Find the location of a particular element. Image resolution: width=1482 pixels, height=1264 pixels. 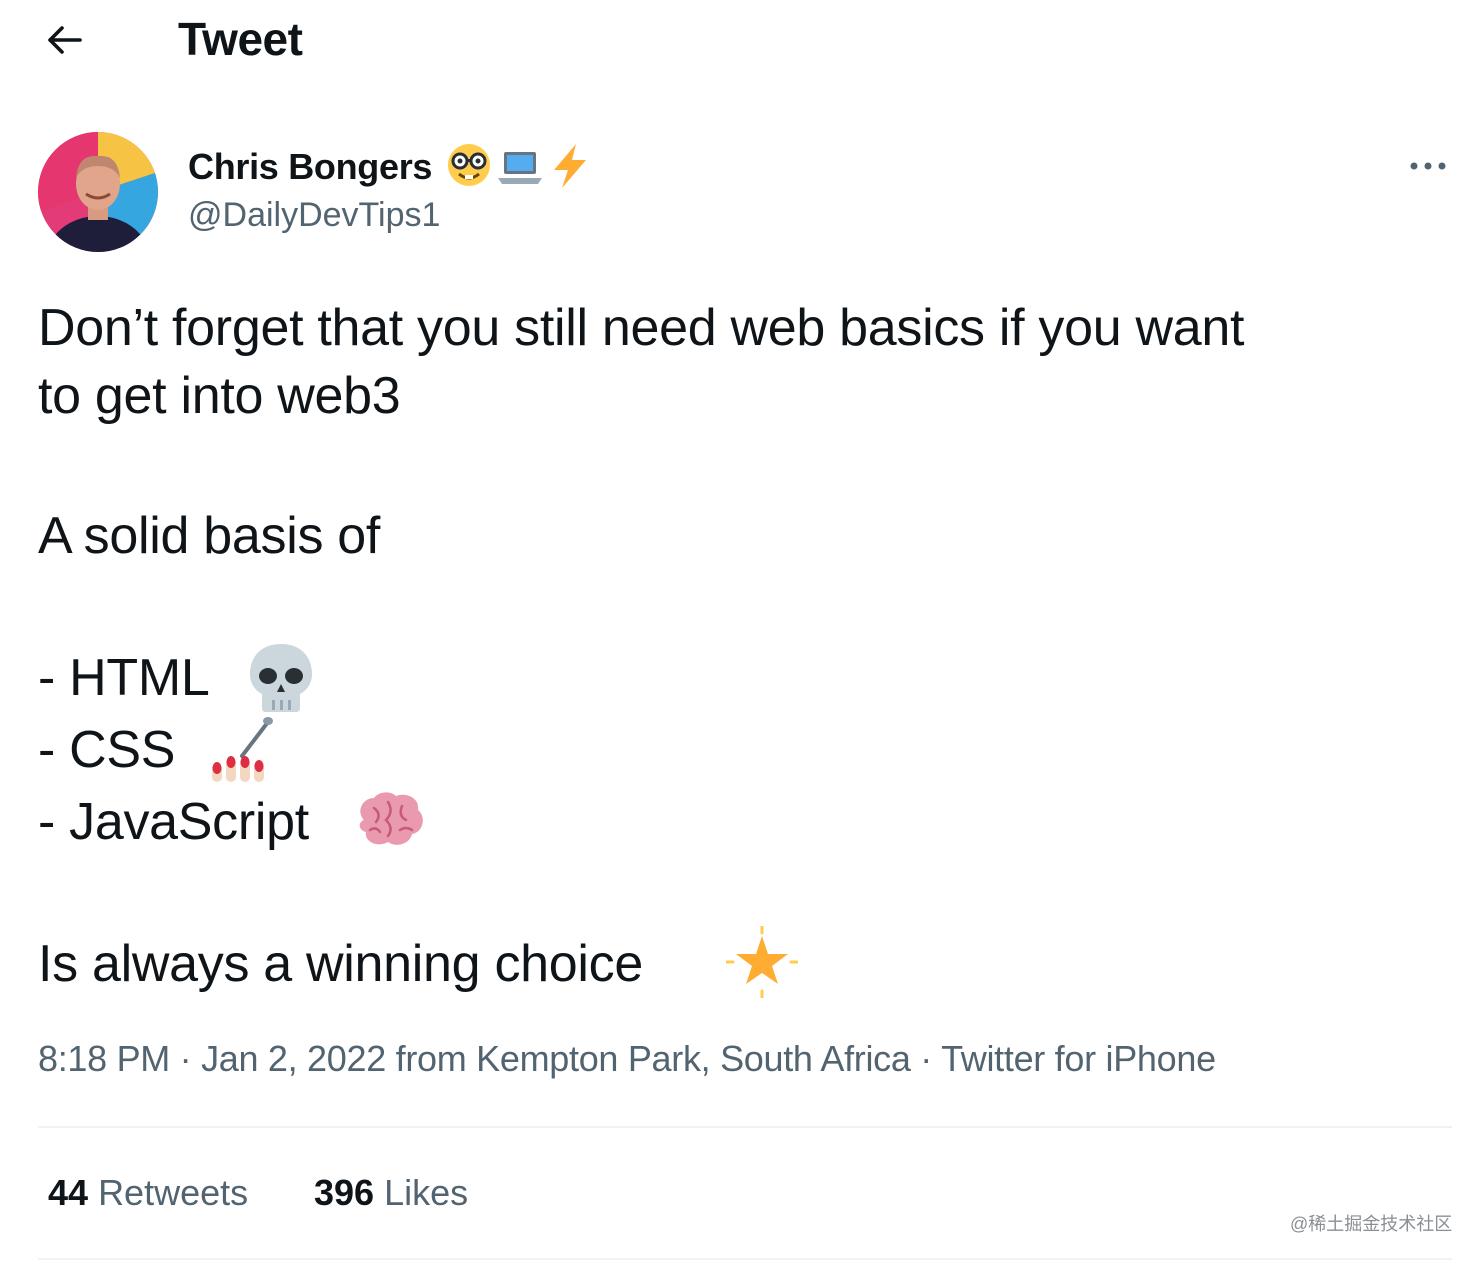

likes-label: Likes is located at coordinates (426, 1192).